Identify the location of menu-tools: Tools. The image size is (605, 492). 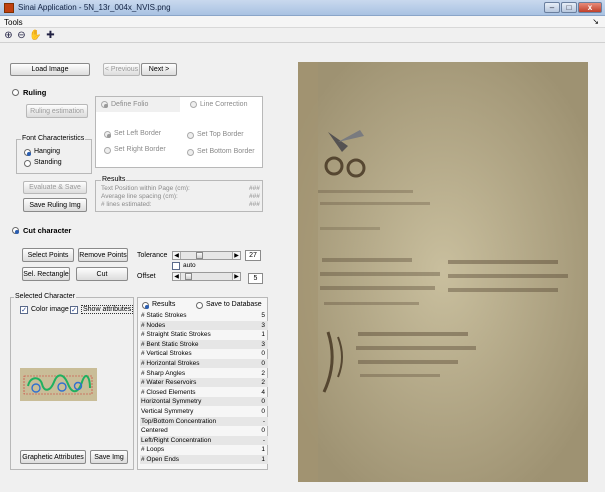
(13, 22).